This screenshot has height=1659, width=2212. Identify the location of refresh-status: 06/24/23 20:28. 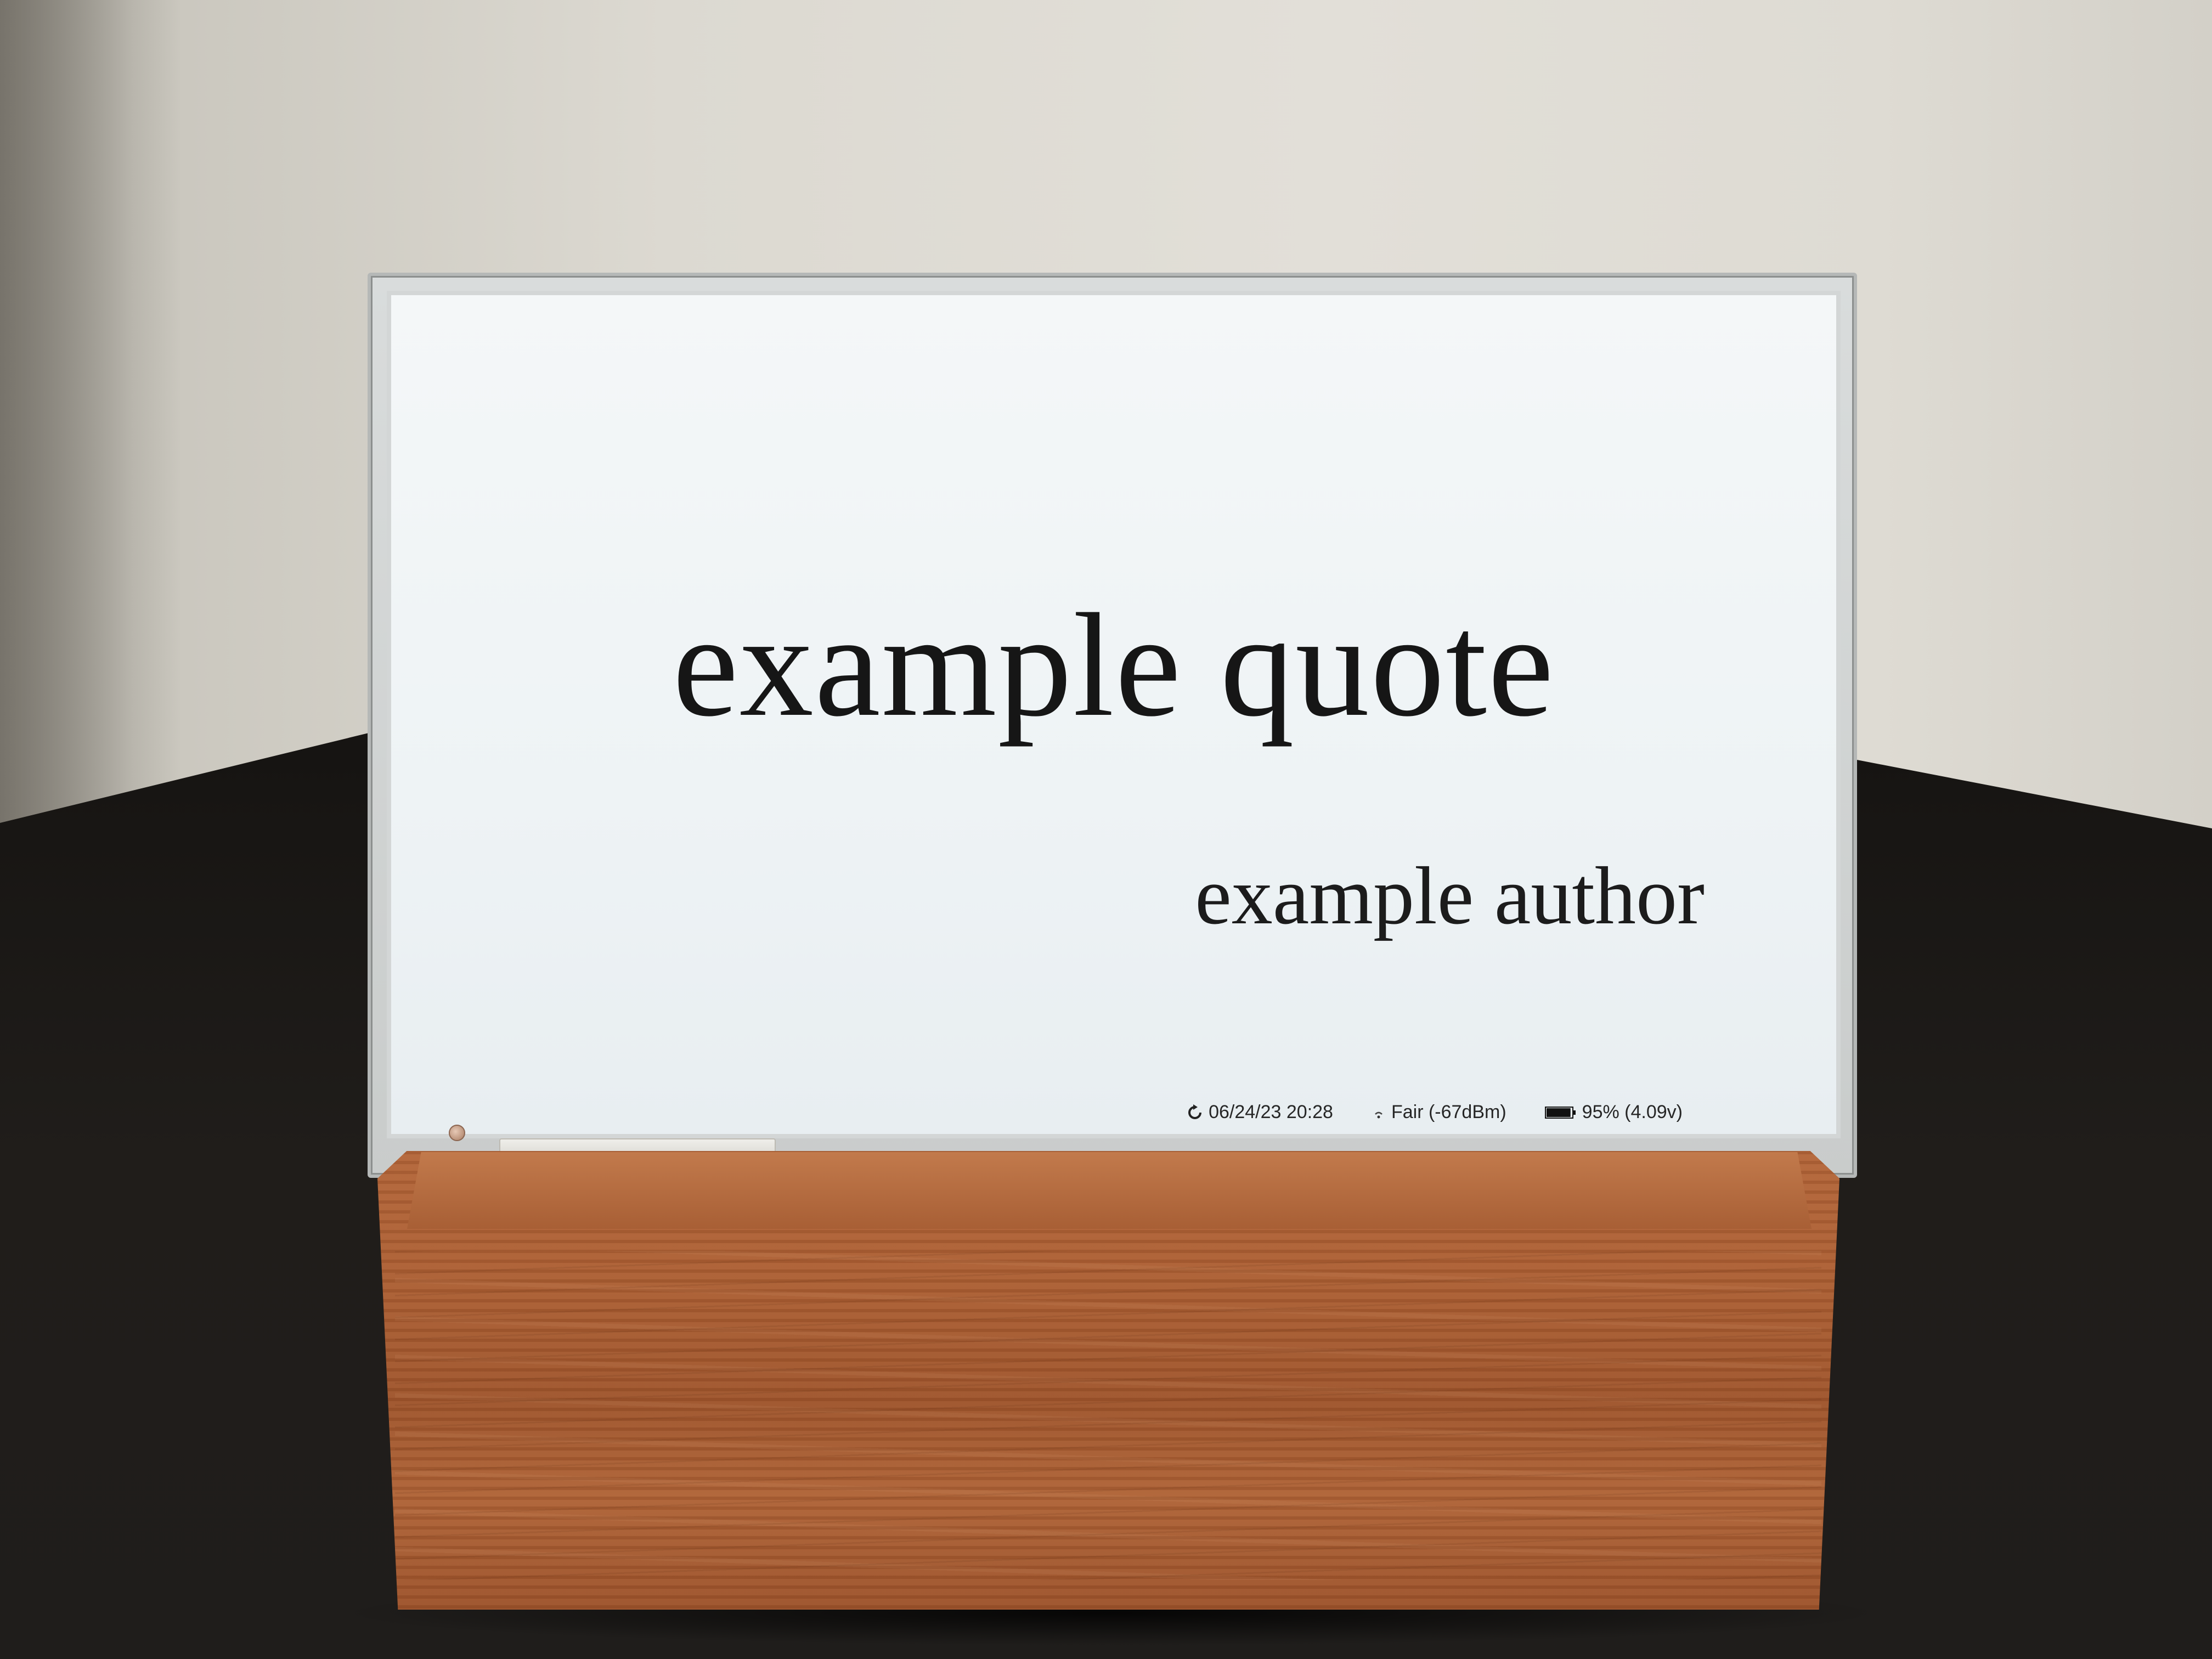
(1260, 1113).